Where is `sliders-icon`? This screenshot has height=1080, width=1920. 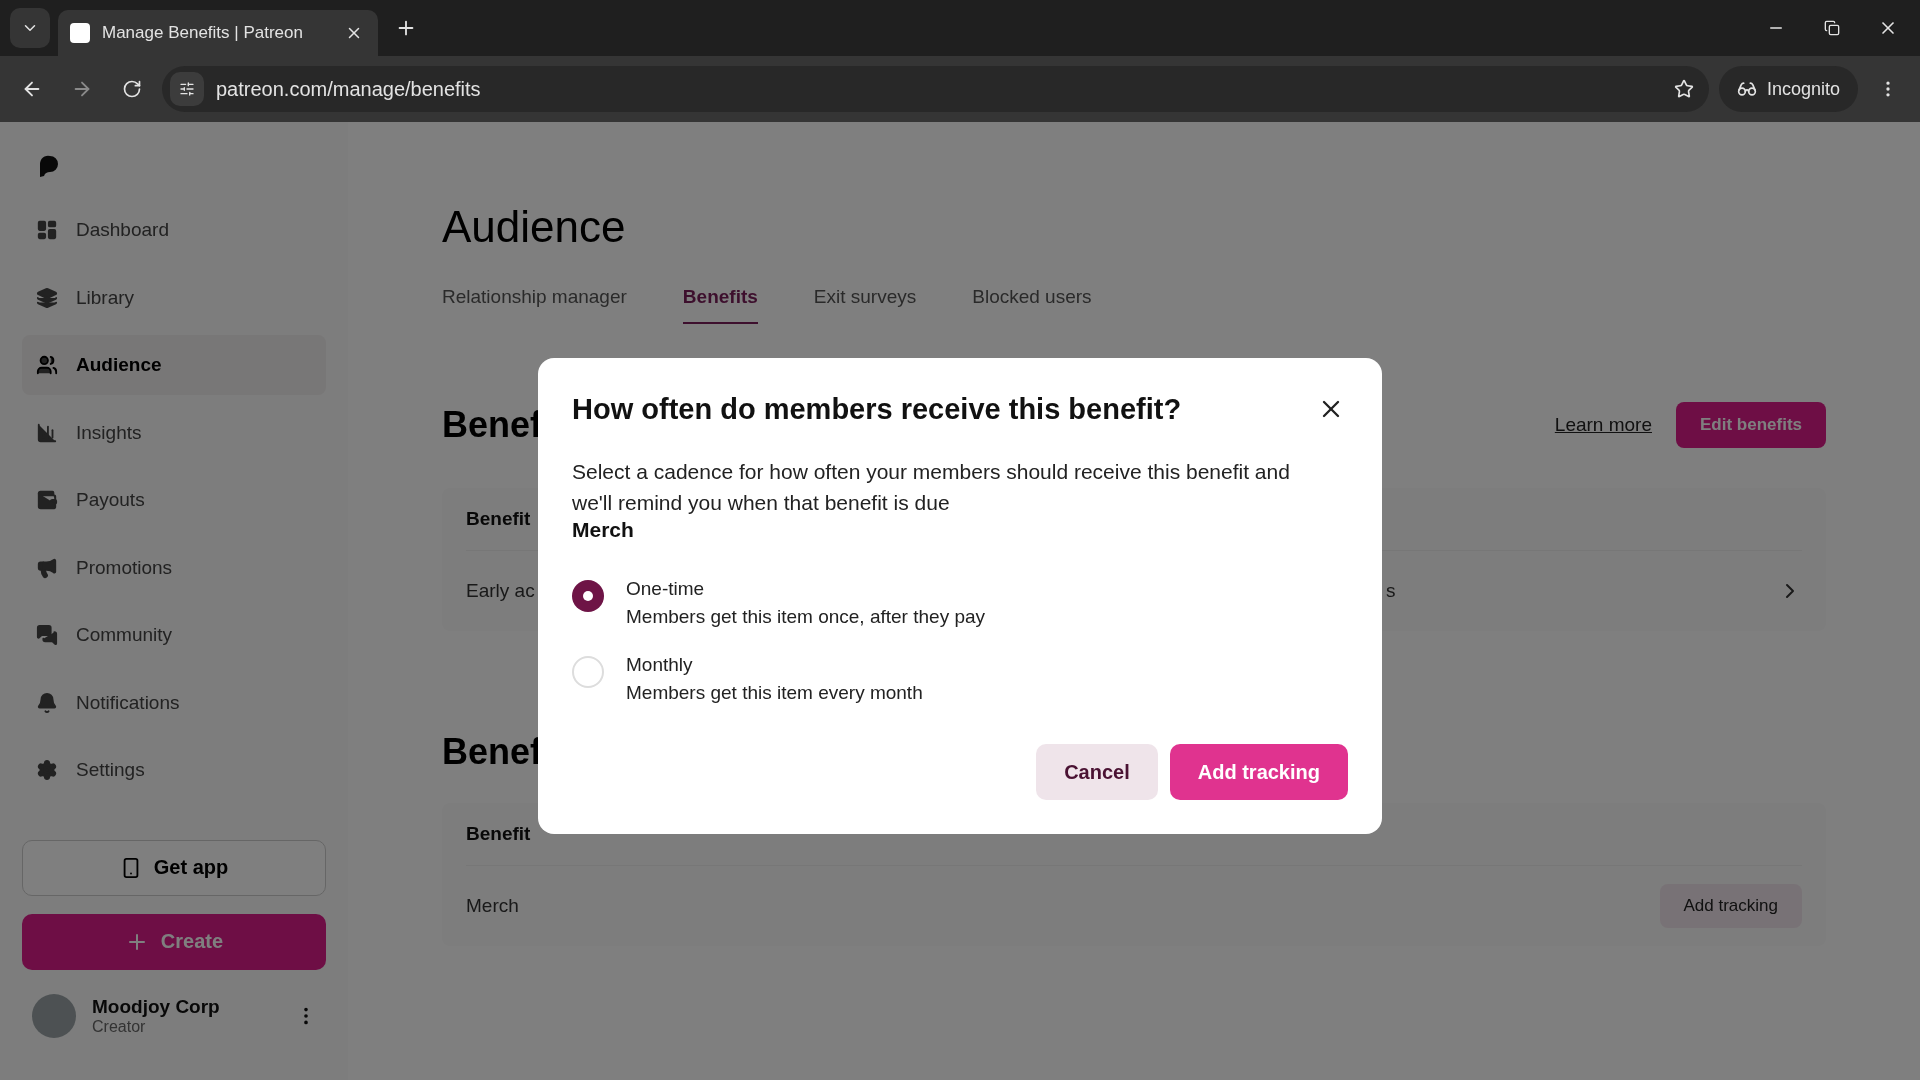
sliders-icon is located at coordinates (187, 89).